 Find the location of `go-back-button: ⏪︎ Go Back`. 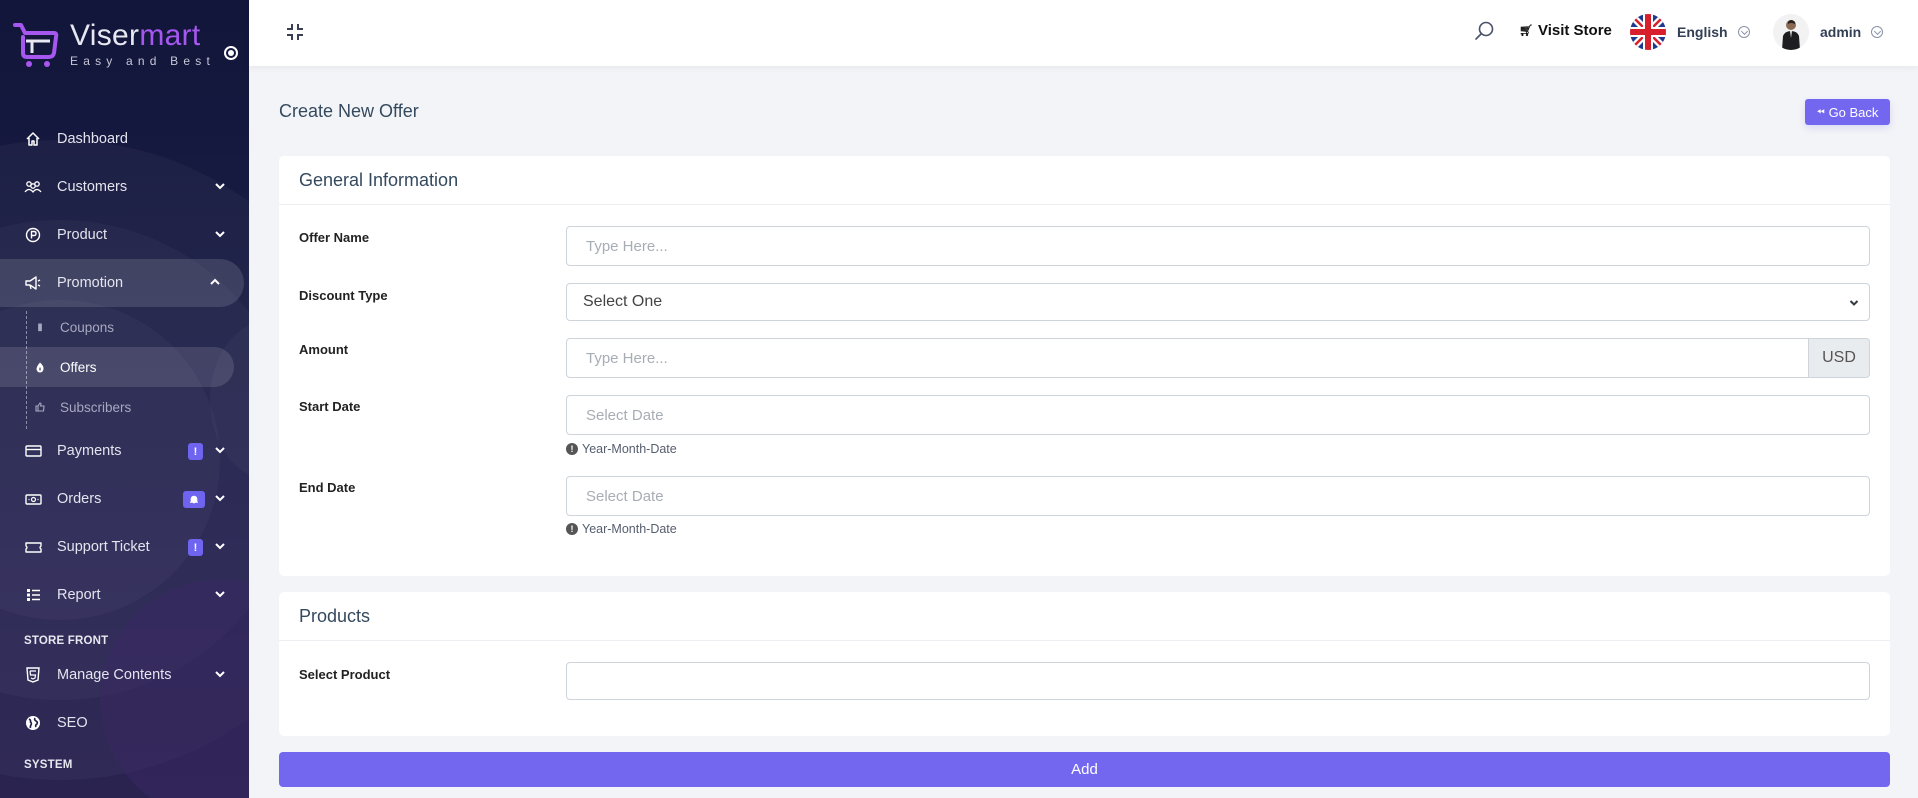

go-back-button: ⏪︎ Go Back is located at coordinates (1847, 112).